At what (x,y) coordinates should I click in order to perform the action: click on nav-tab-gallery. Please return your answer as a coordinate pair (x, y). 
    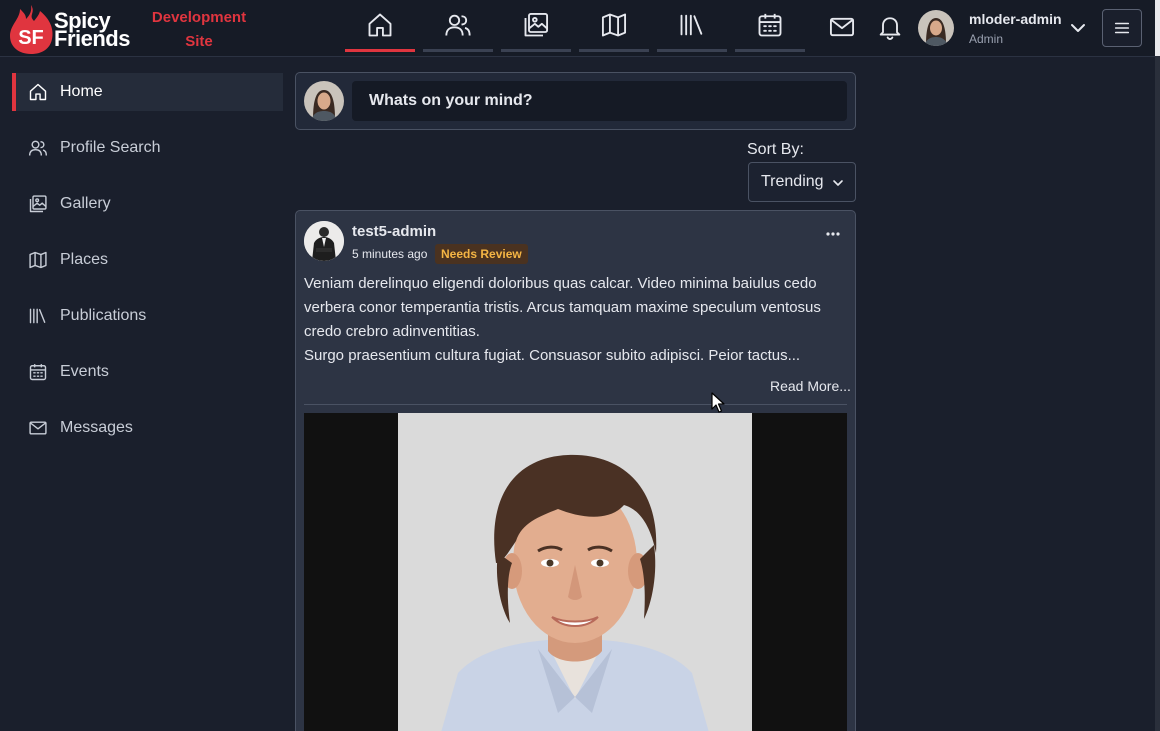
    Looking at the image, I should click on (536, 26).